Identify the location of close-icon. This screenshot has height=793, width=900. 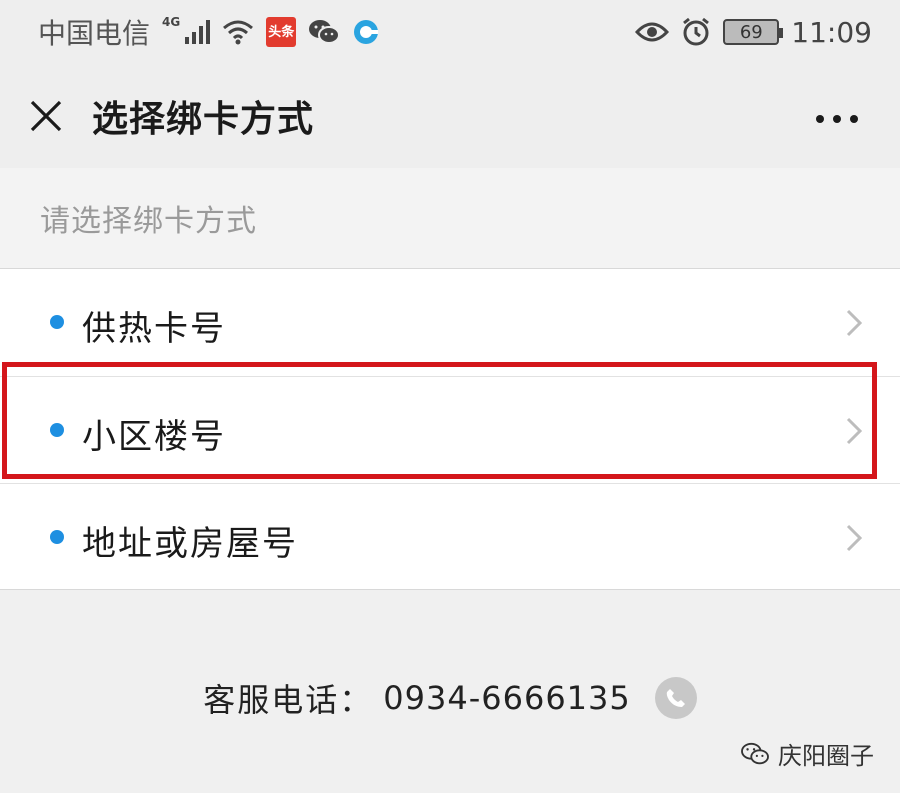
(46, 116).